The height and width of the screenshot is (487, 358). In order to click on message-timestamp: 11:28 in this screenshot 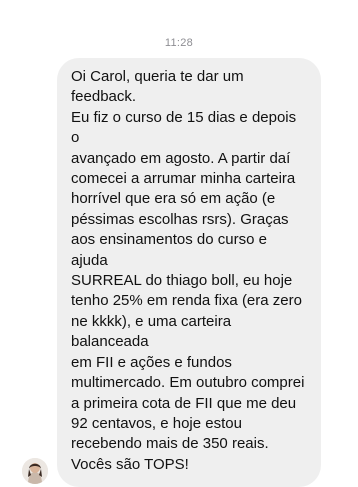, I will do `click(179, 43)`.